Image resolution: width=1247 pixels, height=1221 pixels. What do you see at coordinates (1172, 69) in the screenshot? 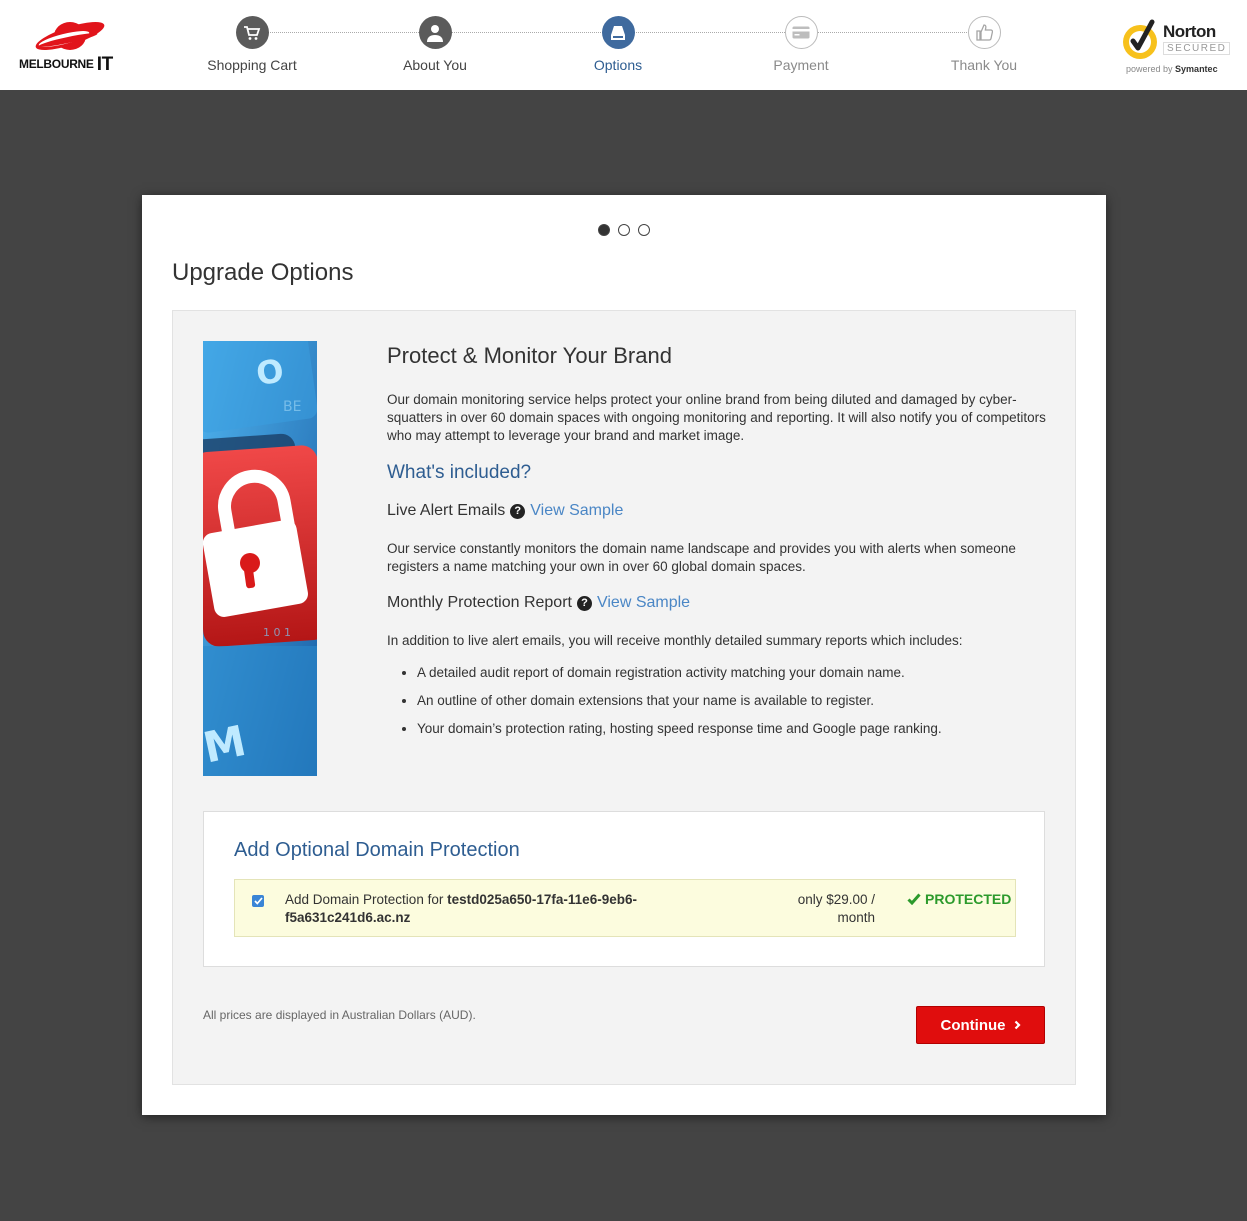
I see `norton-powered-by: powered by Symantec` at bounding box center [1172, 69].